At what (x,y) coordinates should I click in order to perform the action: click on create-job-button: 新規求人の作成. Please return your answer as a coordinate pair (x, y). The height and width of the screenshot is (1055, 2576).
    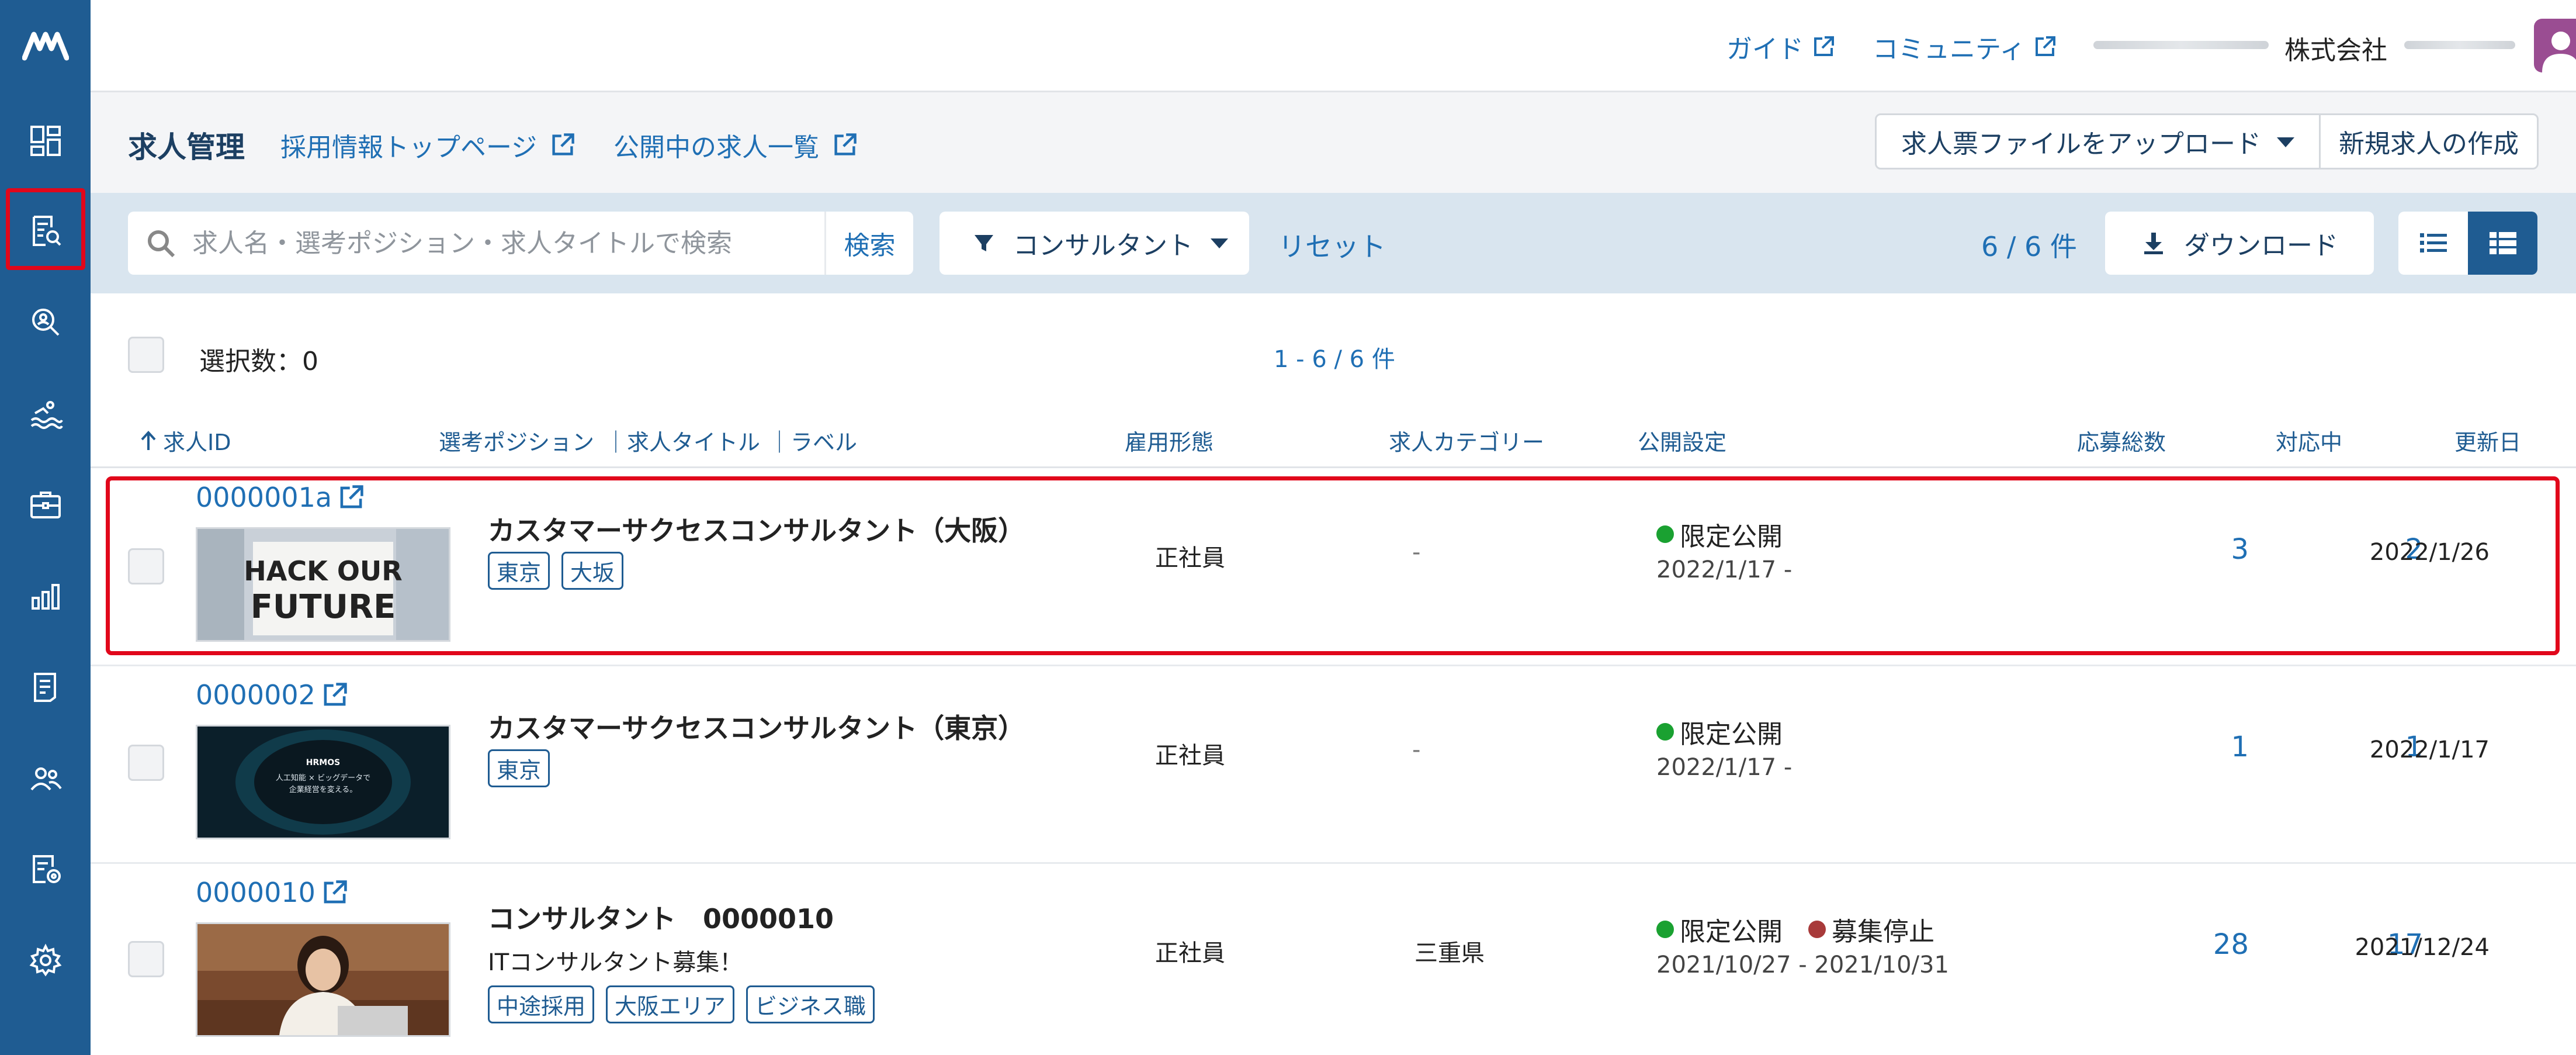
    Looking at the image, I should click on (2429, 141).